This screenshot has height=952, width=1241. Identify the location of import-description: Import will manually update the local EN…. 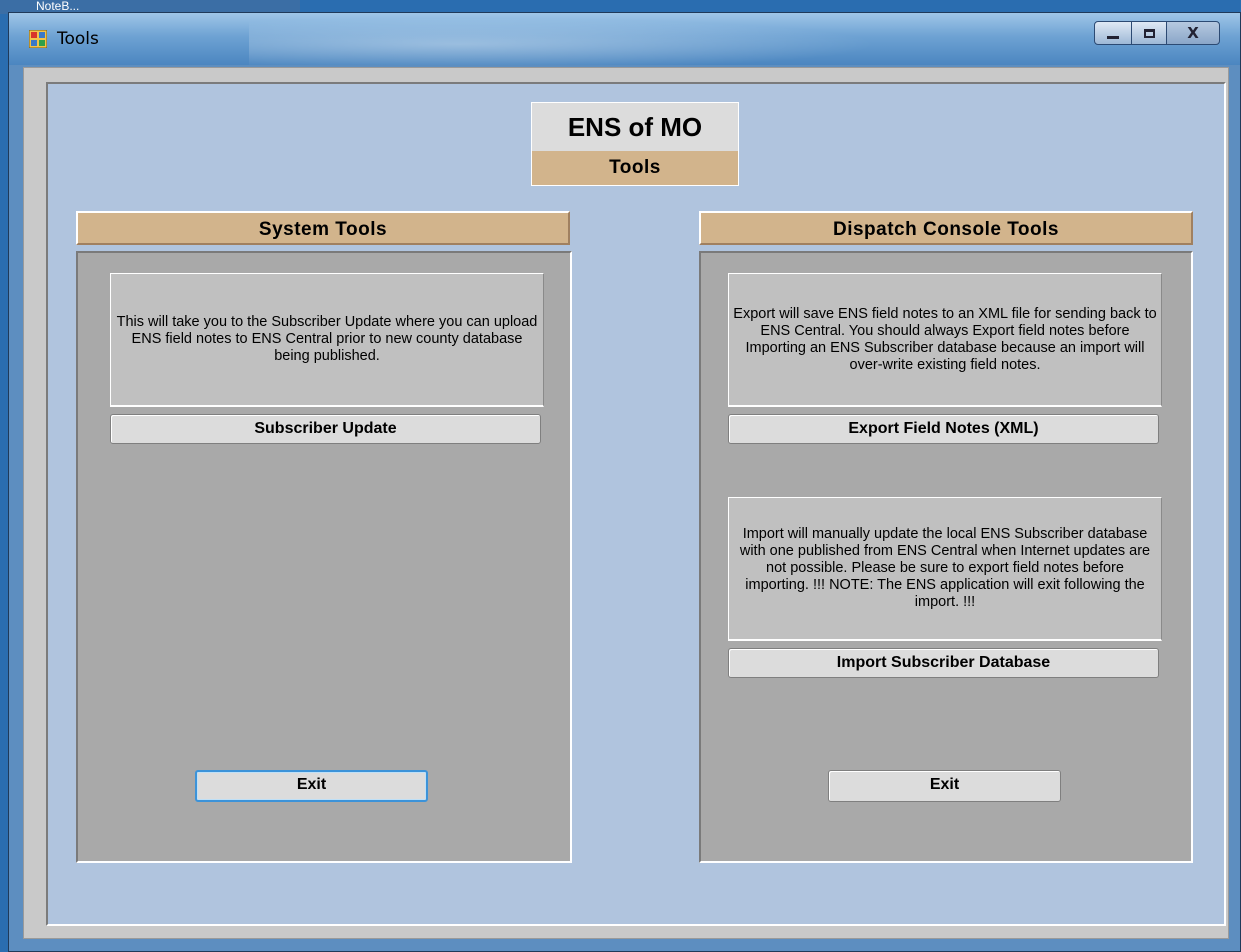
(945, 569).